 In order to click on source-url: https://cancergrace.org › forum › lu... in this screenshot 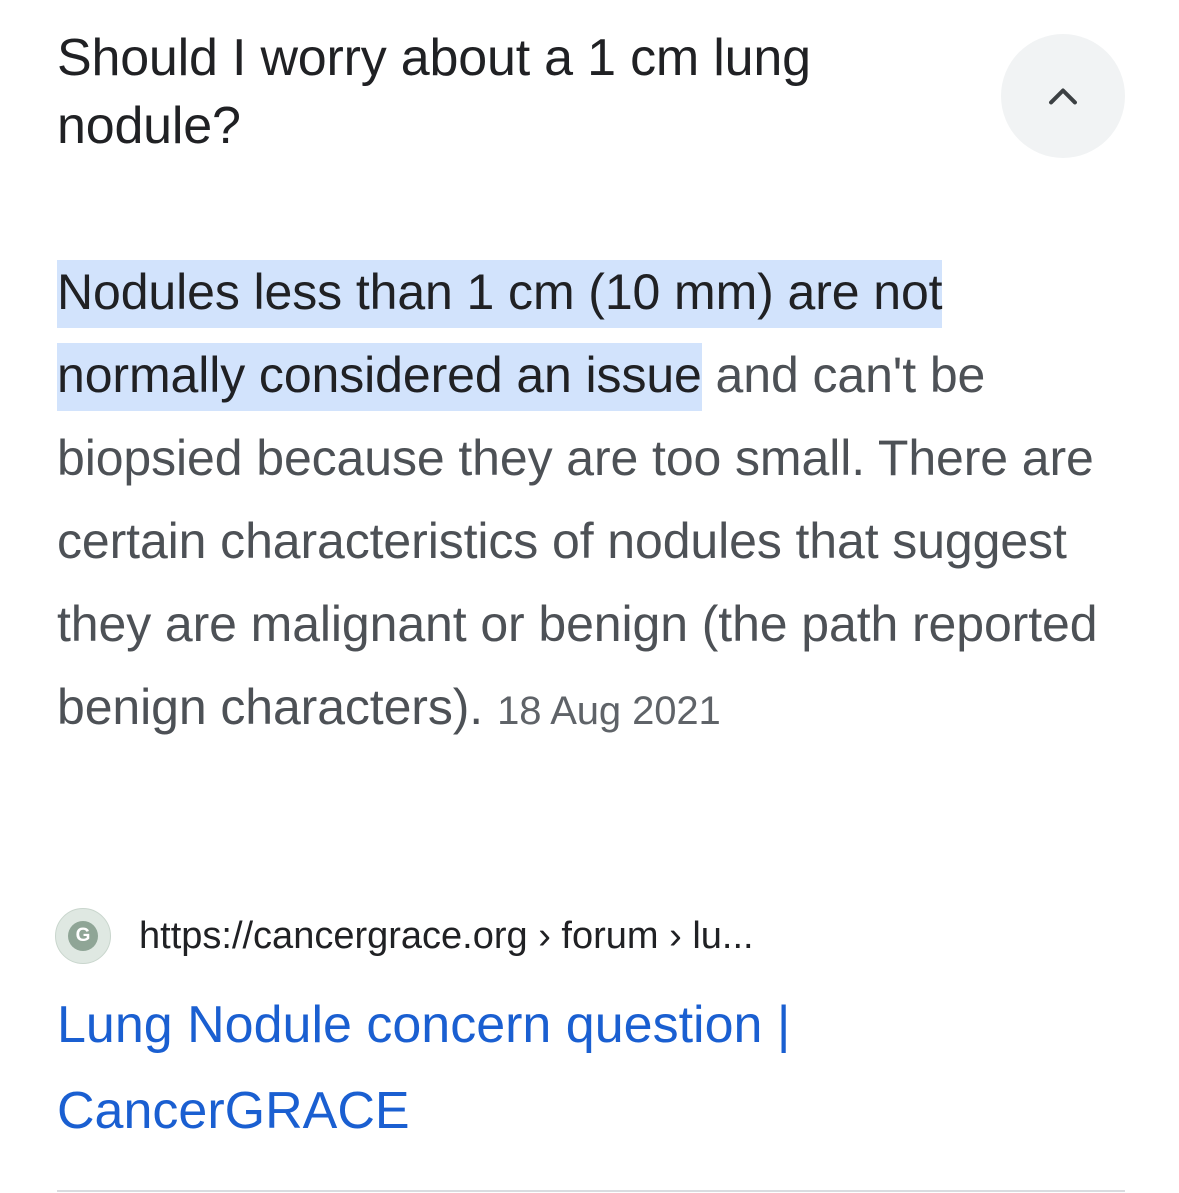, I will do `click(446, 936)`.